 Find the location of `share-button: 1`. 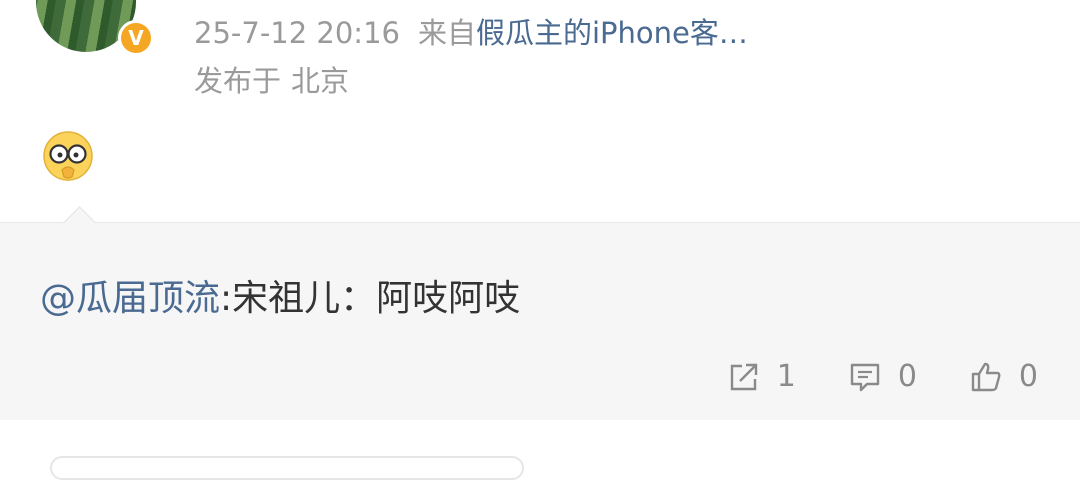

share-button: 1 is located at coordinates (761, 376).